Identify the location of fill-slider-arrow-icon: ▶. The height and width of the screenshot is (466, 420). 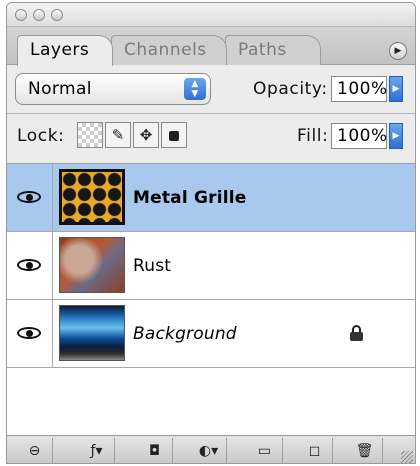
(396, 136).